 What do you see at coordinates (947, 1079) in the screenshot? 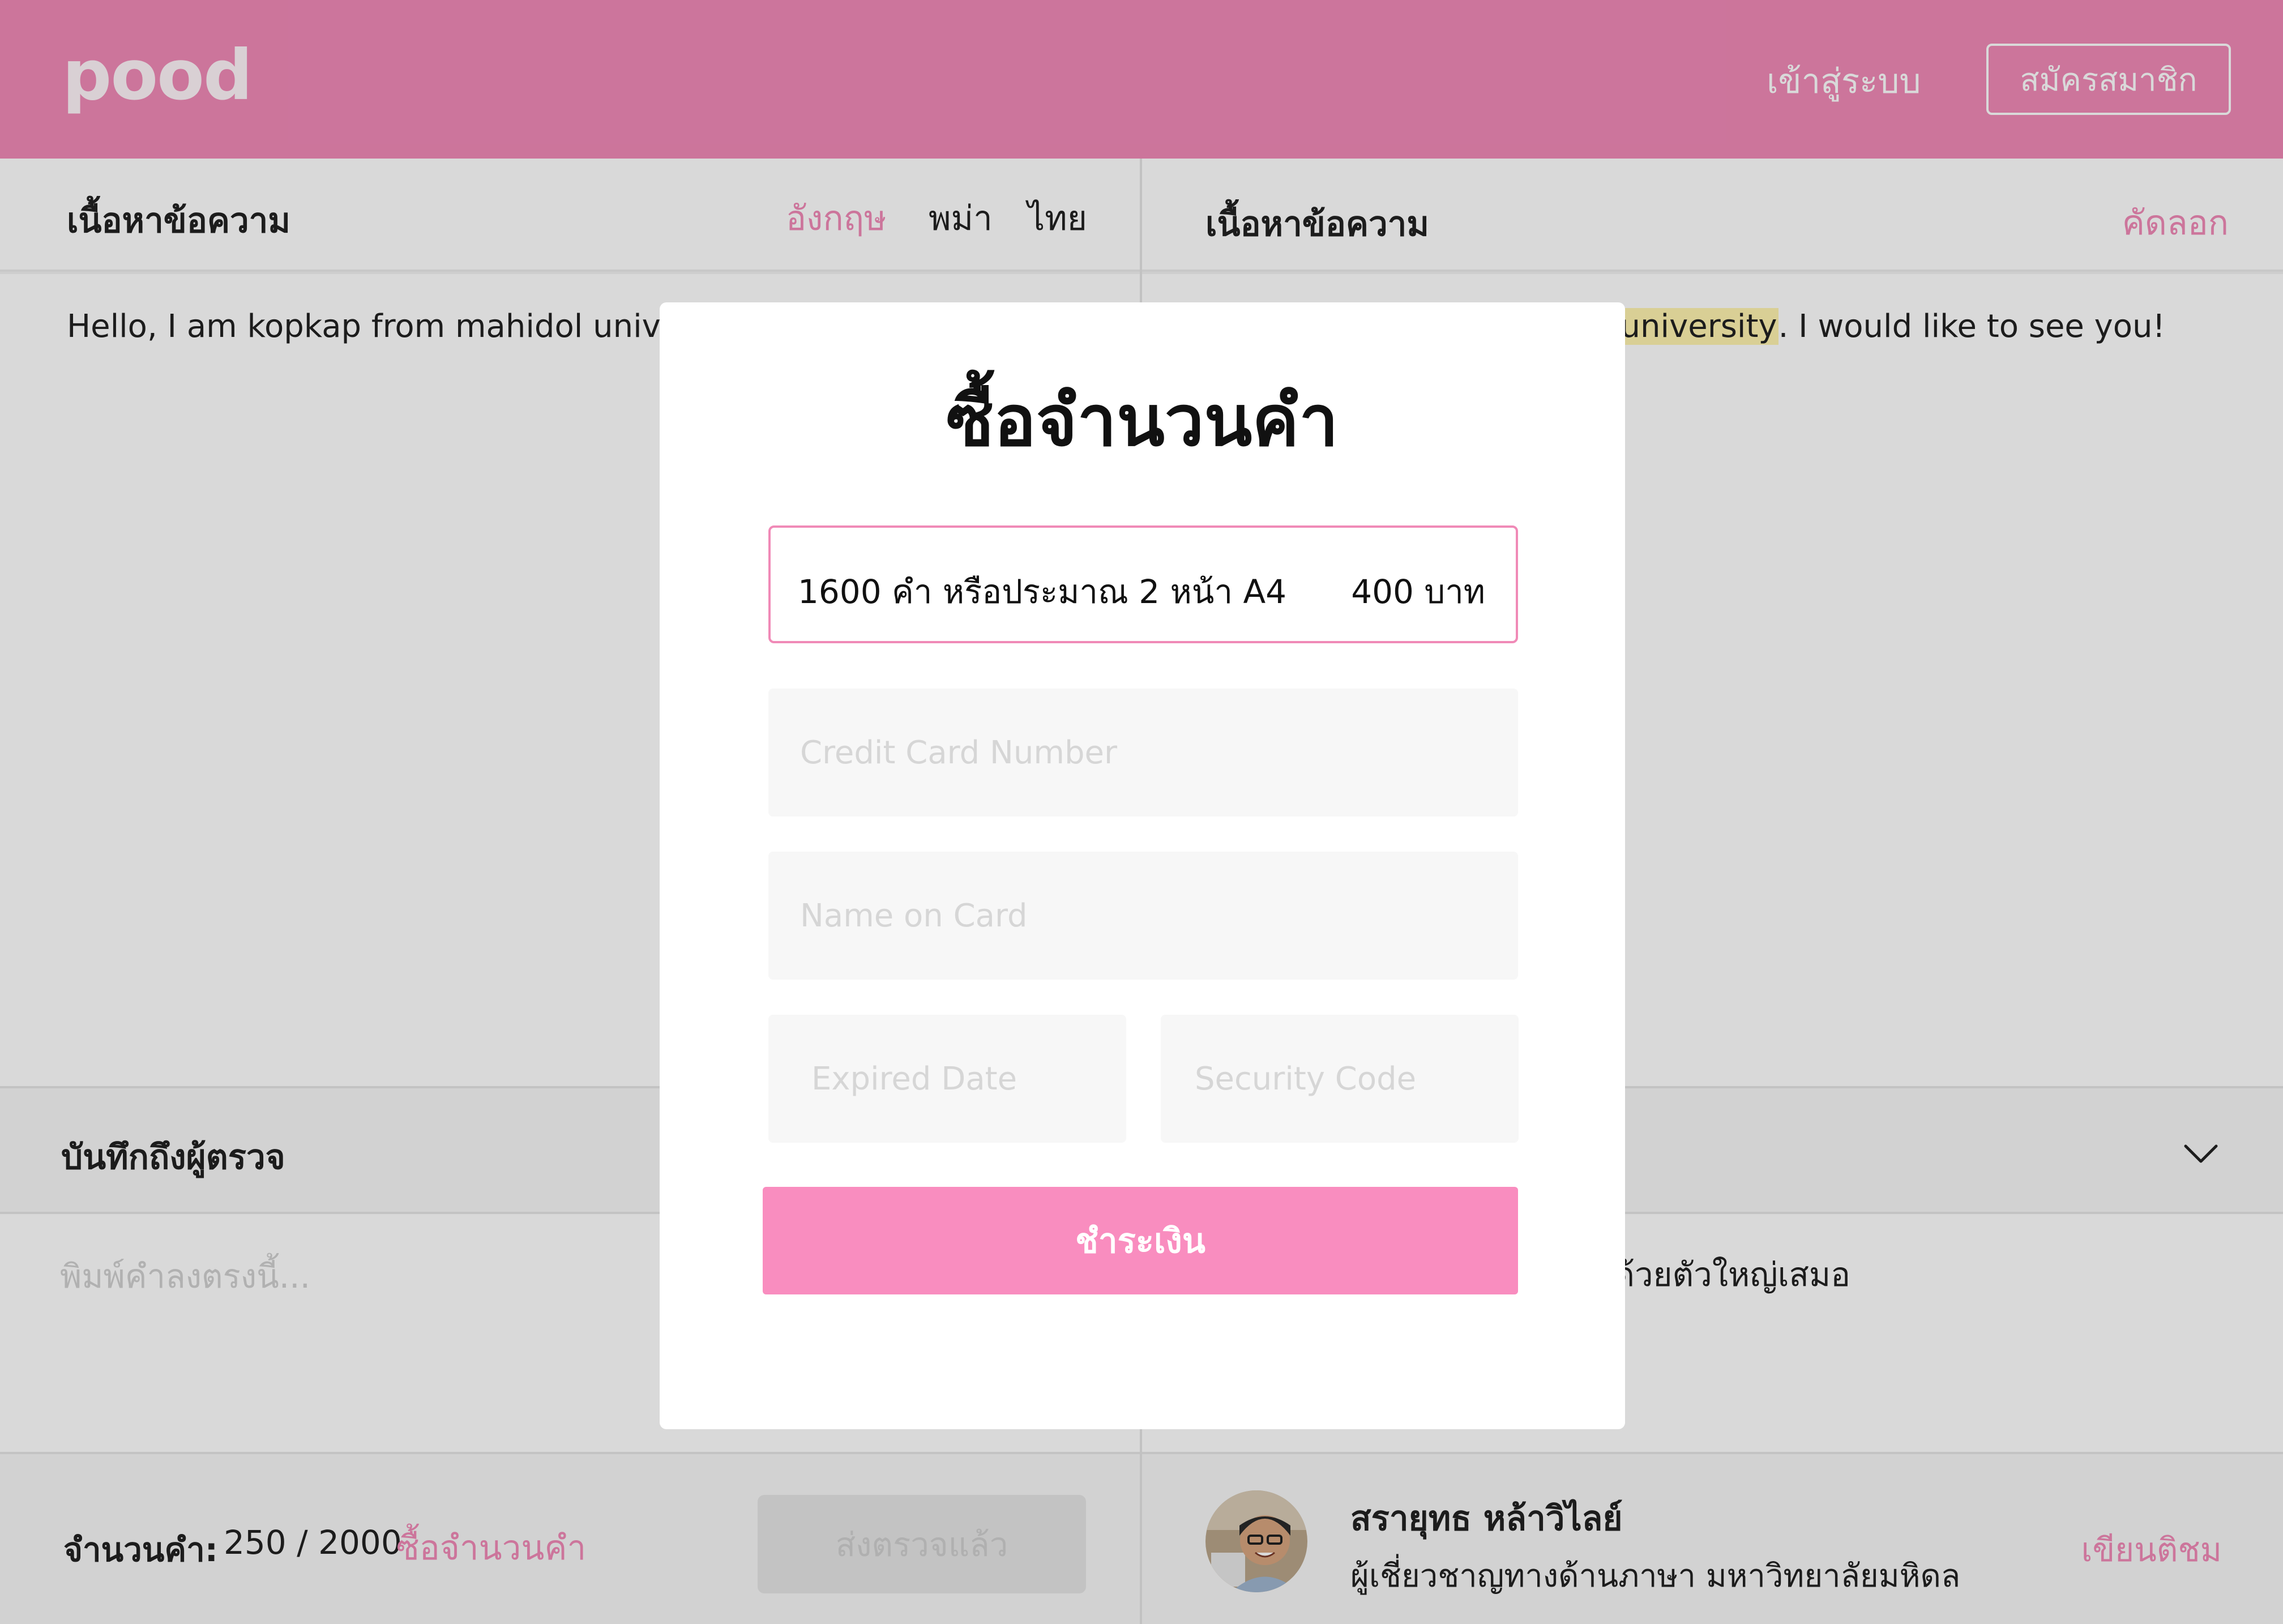
I see `expiry-date-input` at bounding box center [947, 1079].